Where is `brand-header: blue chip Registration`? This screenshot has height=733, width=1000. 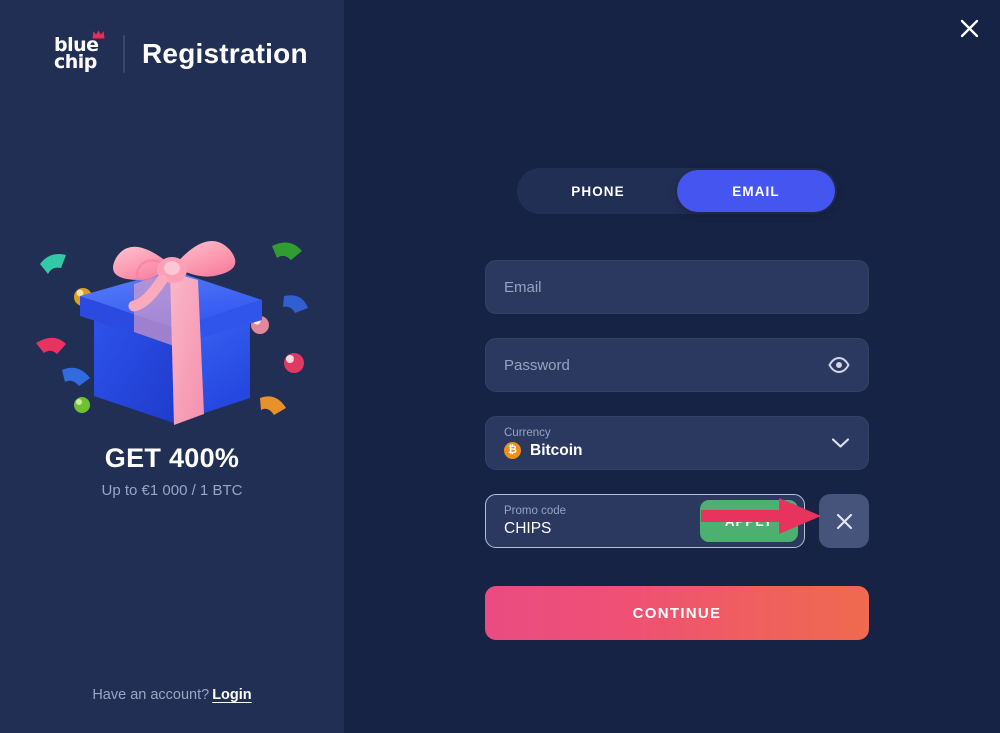 brand-header: blue chip Registration is located at coordinates (181, 53).